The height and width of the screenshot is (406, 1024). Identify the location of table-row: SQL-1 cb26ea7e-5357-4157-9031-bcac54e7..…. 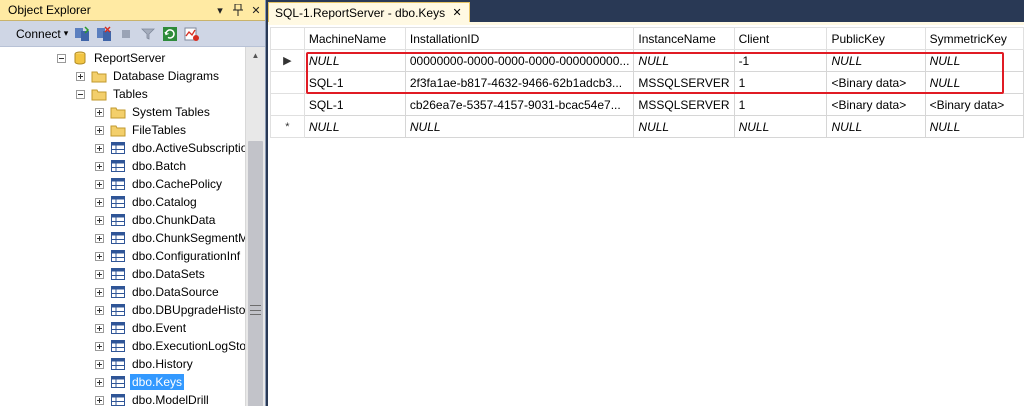
(647, 104).